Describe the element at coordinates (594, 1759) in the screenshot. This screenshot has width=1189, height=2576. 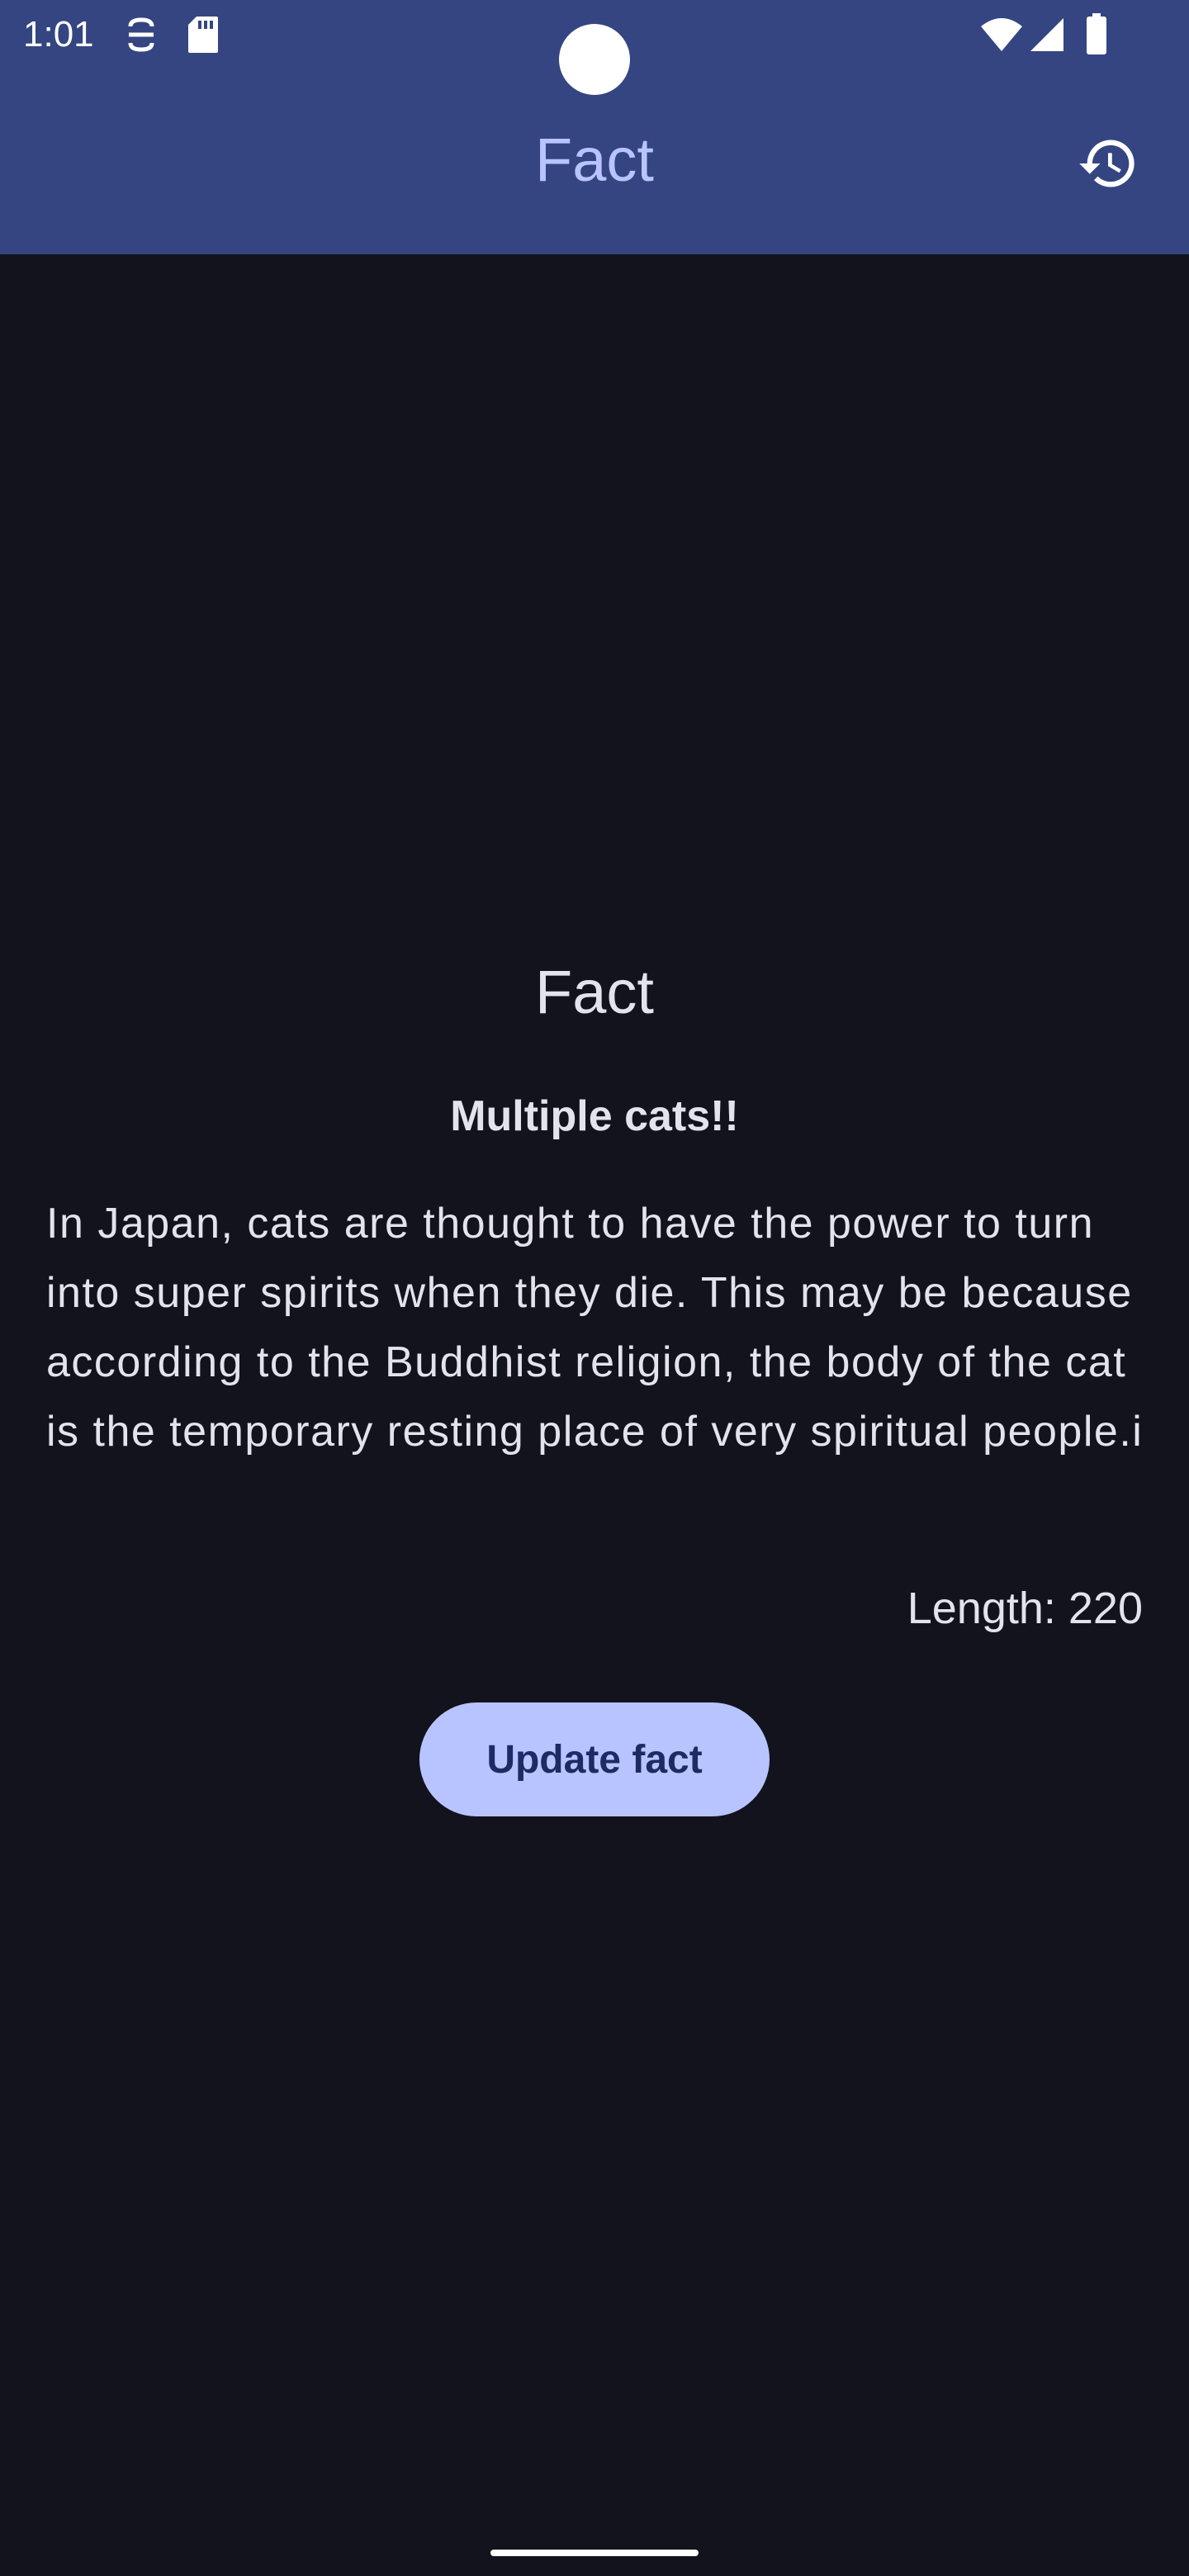
I see `update-fact-button: Update fact` at that location.